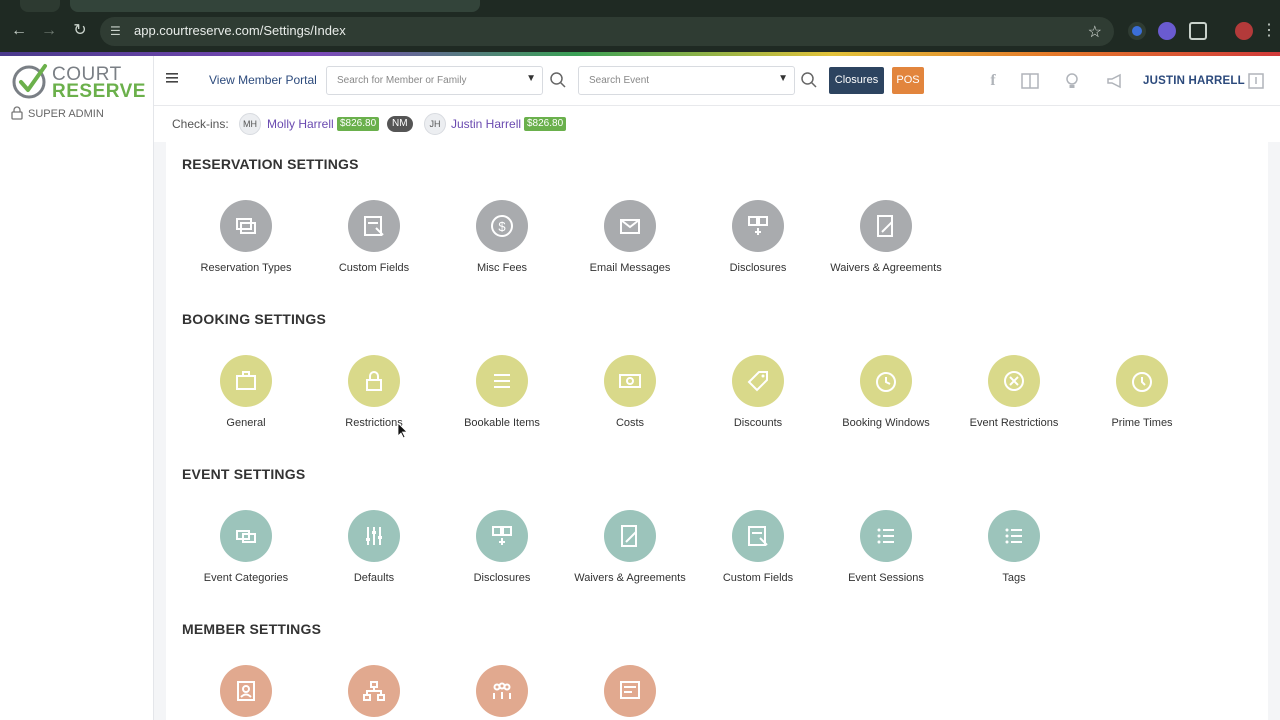  I want to click on tile-event-categories: Event Categories, so click(246, 555).